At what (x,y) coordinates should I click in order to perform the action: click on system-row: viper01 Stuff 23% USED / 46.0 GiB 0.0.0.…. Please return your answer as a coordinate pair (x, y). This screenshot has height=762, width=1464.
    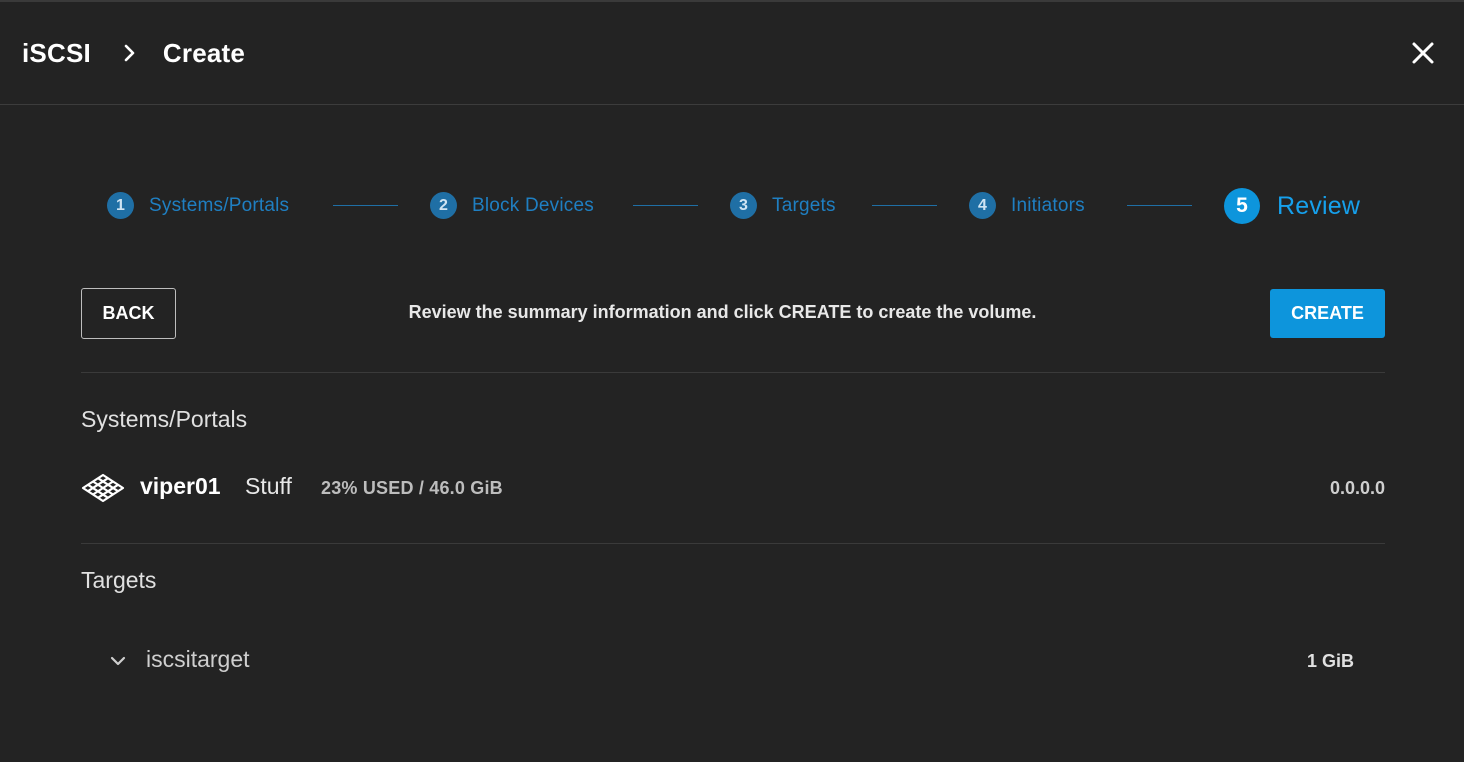
    Looking at the image, I should click on (733, 488).